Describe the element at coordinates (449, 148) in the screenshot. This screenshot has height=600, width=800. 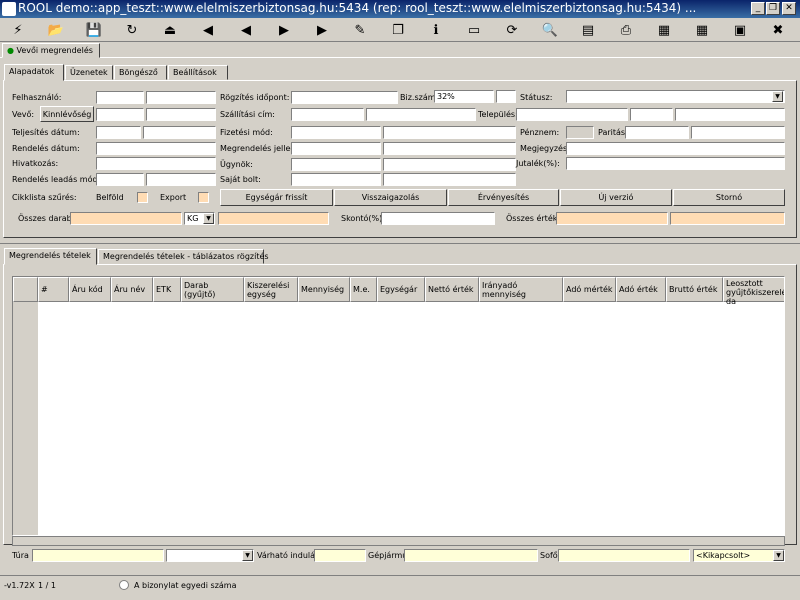
I see `jelleg-name-field` at that location.